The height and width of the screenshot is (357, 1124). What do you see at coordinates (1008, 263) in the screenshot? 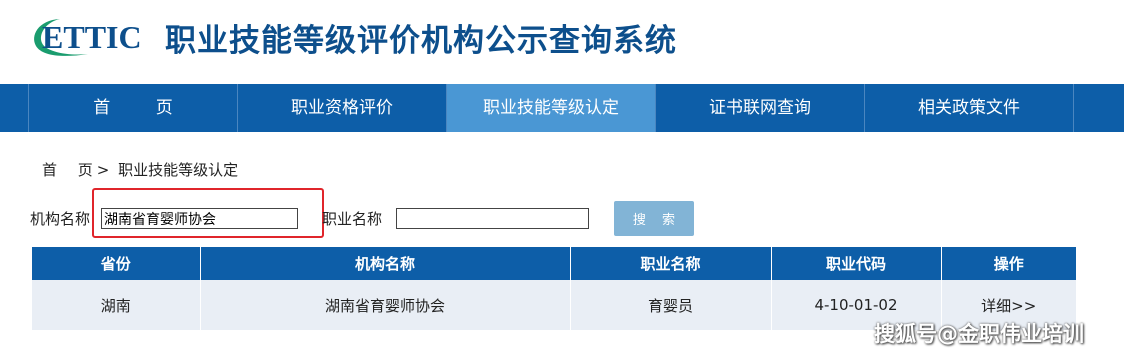
I see `col-header-action: 操作` at bounding box center [1008, 263].